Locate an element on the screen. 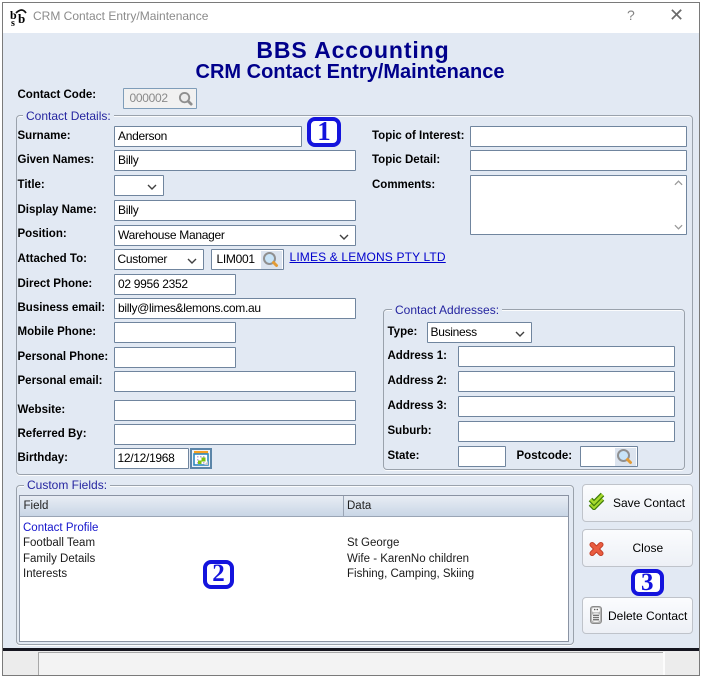 The height and width of the screenshot is (678, 702). svg-text: b is located at coordinates (21, 18).